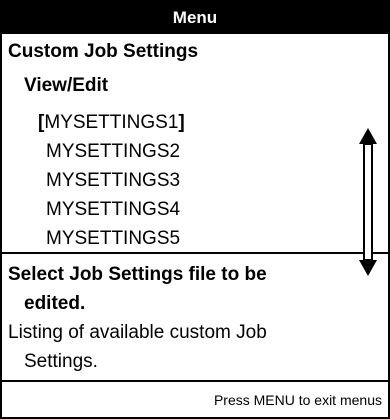 The image size is (390, 419). I want to click on settings-item-1: [MYSETTINGS1], so click(111, 122).